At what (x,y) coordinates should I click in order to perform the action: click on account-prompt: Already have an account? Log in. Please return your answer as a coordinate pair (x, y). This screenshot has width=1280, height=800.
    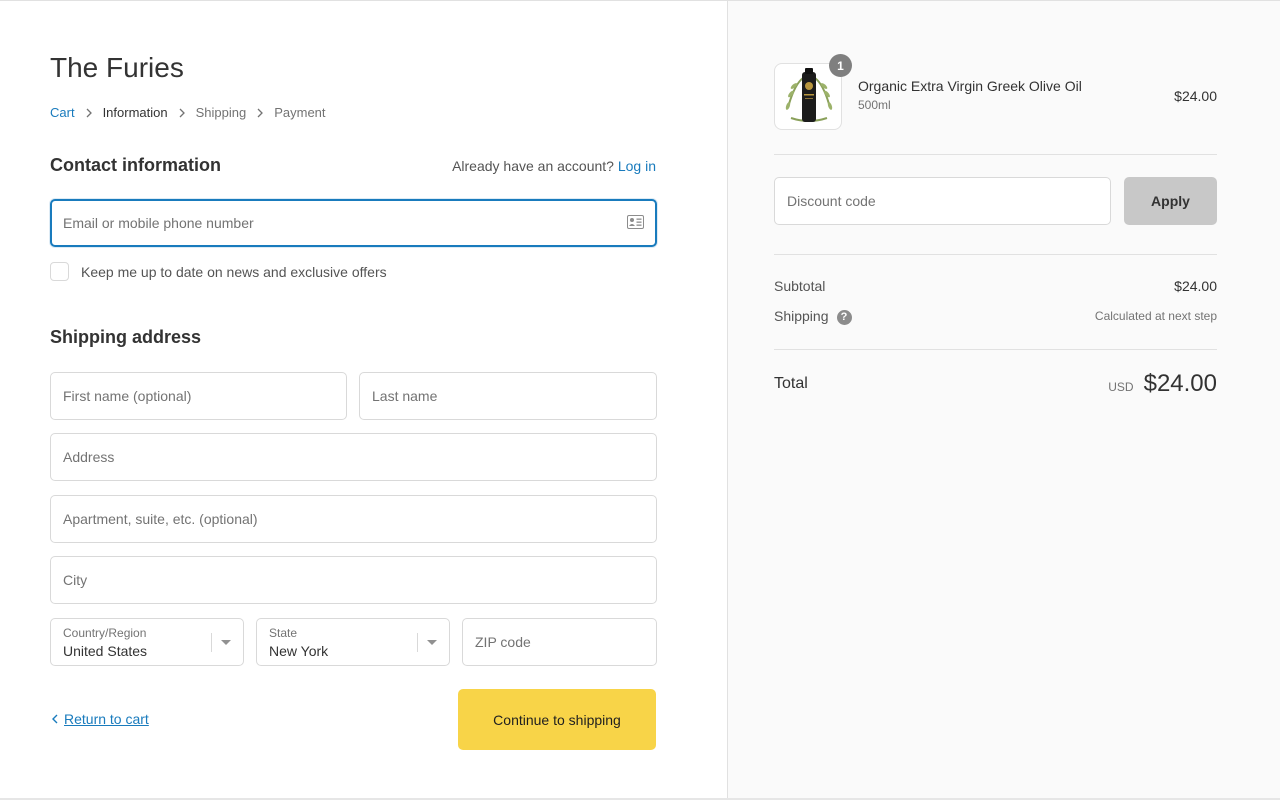
    Looking at the image, I should click on (554, 166).